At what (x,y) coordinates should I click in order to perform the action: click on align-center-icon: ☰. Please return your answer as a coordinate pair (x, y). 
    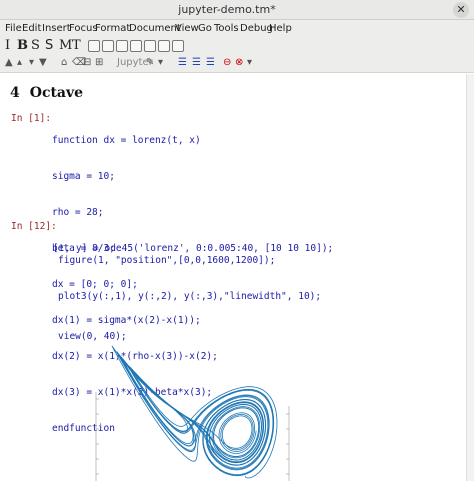
    Looking at the image, I should click on (196, 62).